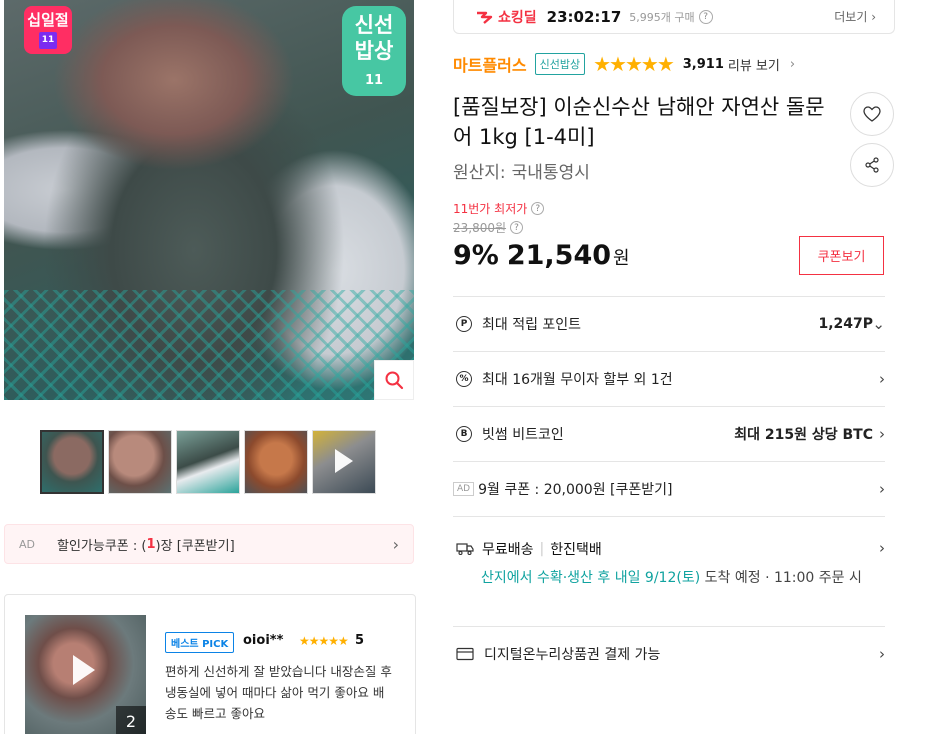  I want to click on shocking-deal-logo: 쇼킹딜, so click(506, 17).